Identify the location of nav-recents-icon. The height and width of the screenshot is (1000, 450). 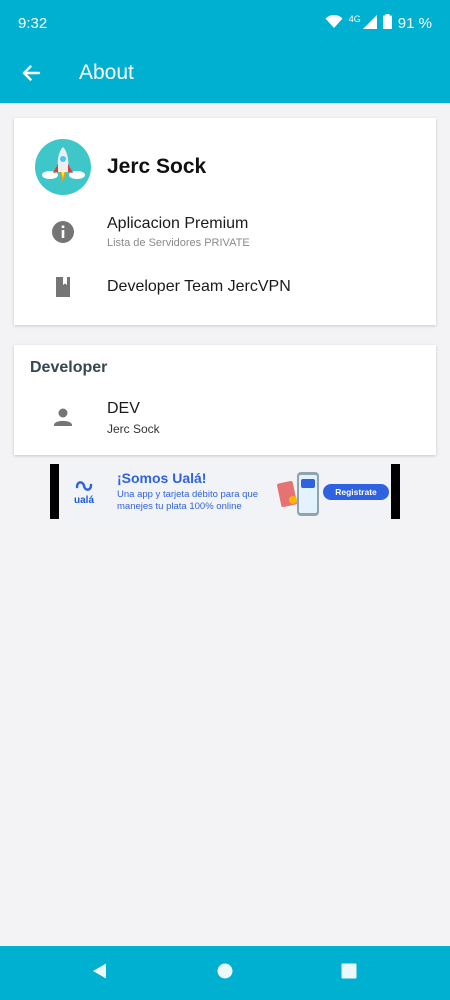
(349, 973).